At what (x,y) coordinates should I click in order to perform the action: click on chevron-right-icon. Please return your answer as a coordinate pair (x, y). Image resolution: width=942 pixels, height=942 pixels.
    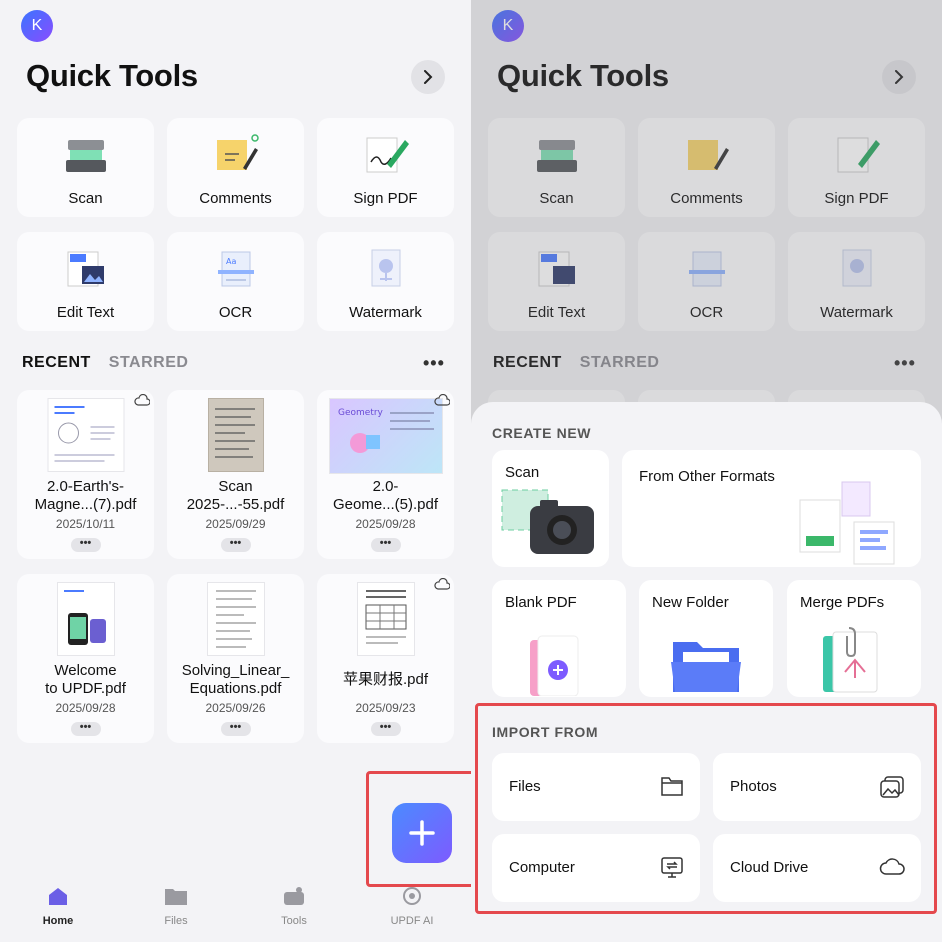
    Looking at the image, I should click on (428, 77).